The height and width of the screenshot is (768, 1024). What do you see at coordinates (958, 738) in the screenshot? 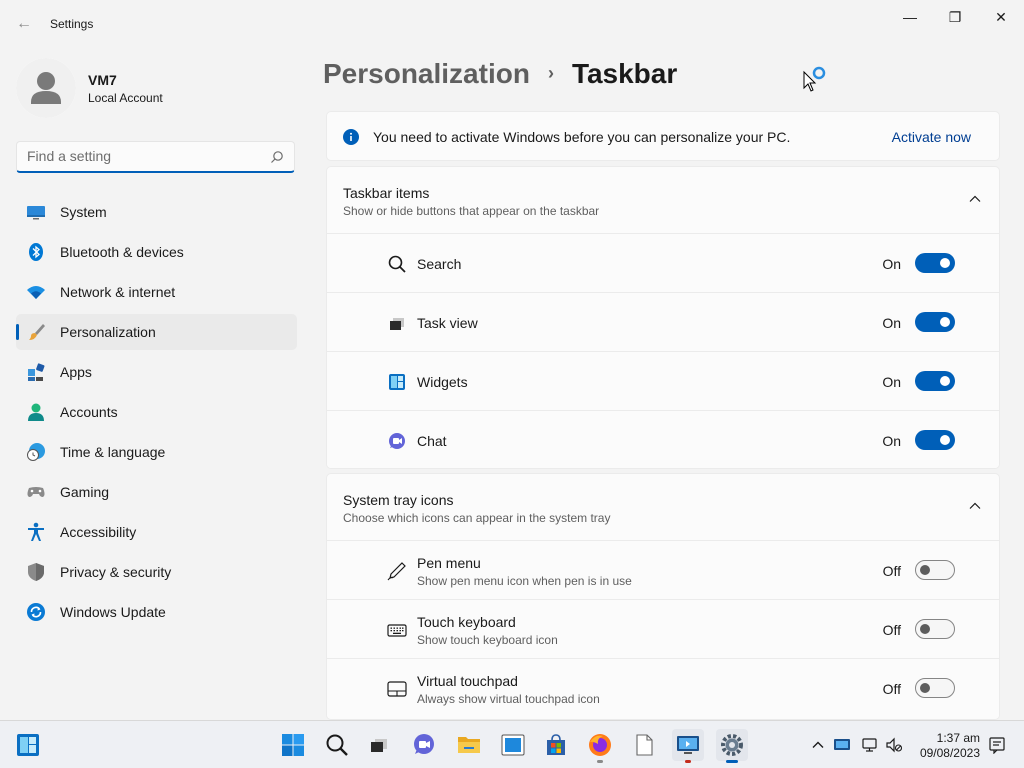
I see `clock-time: 1:37 am` at bounding box center [958, 738].